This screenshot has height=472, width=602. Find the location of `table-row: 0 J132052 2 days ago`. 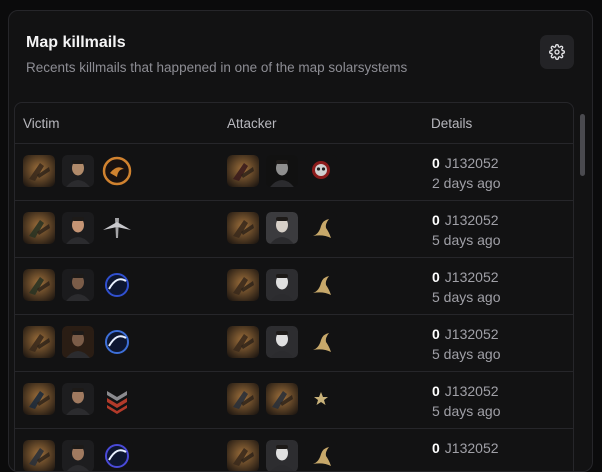

table-row: 0 J132052 2 days ago is located at coordinates (294, 172).